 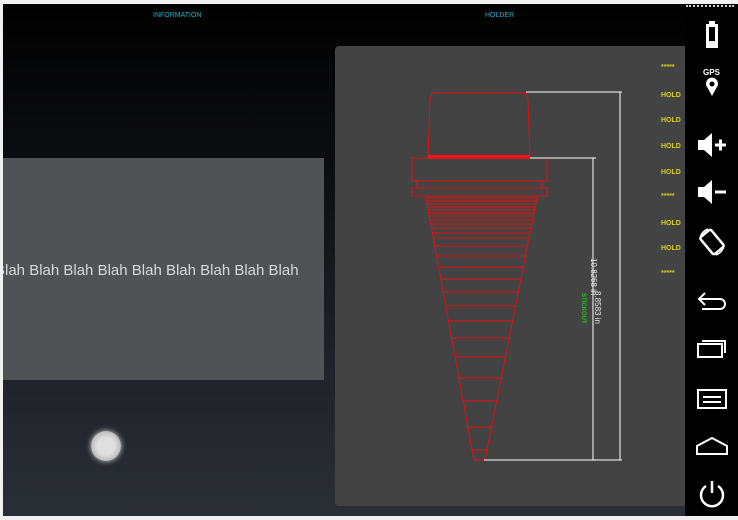 What do you see at coordinates (481, 329) in the screenshot?
I see `tool-cone` at bounding box center [481, 329].